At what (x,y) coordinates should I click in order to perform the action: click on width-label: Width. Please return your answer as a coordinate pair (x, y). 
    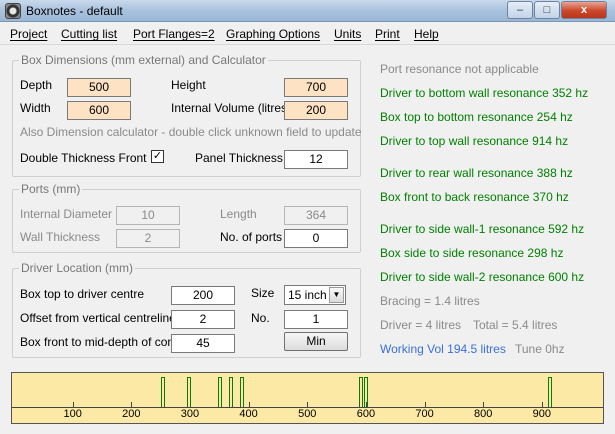
    Looking at the image, I should click on (35, 108).